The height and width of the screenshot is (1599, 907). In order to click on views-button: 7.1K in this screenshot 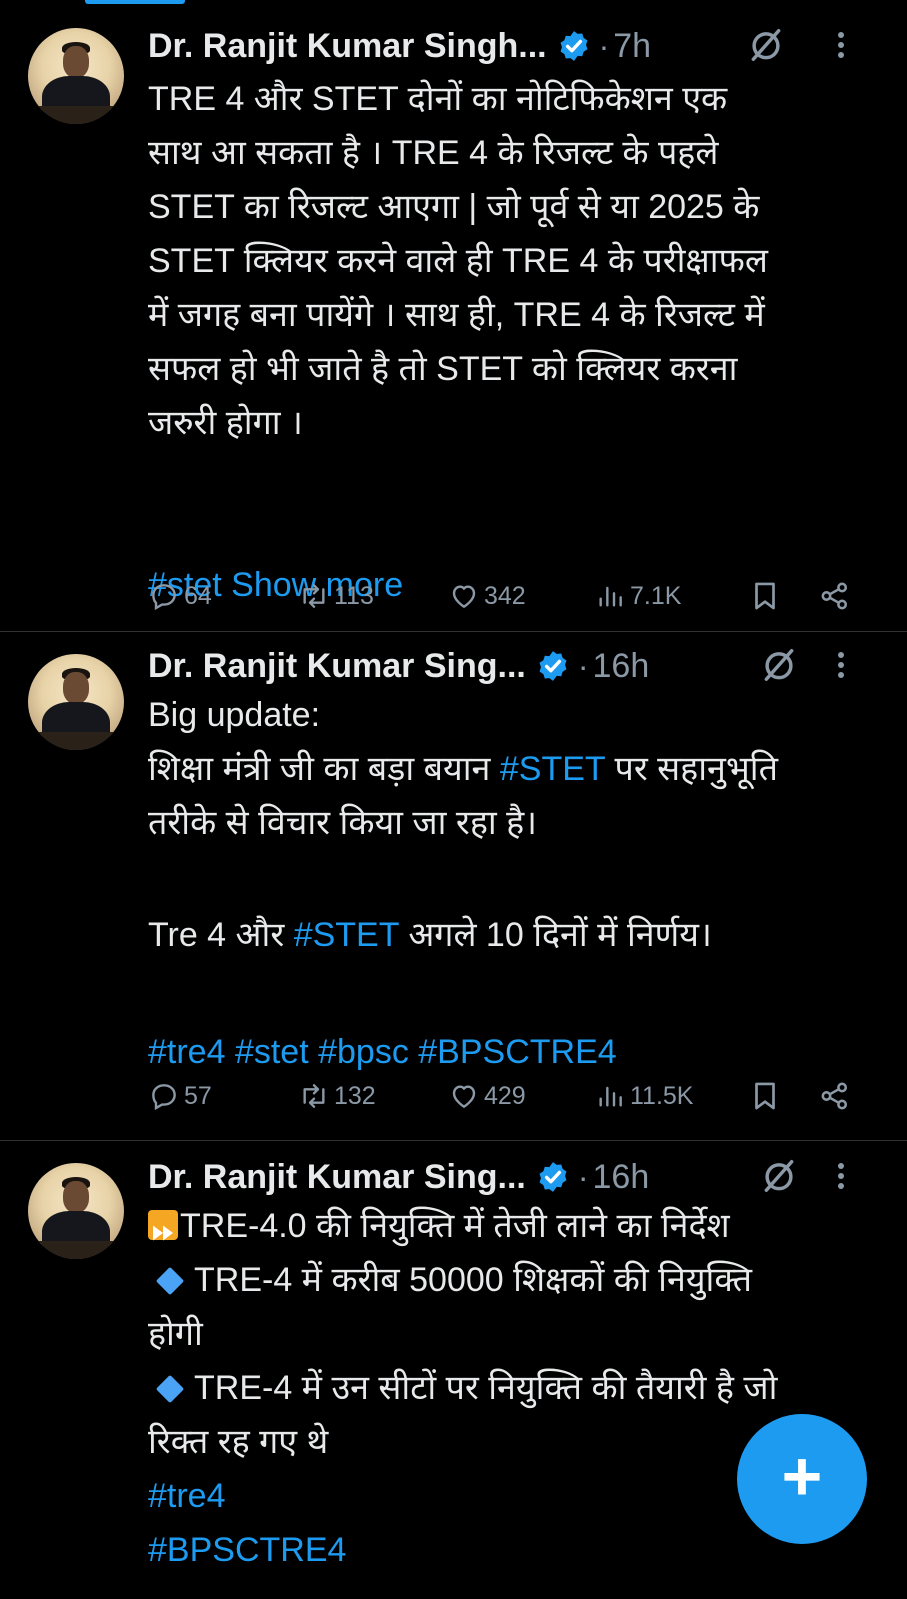, I will do `click(637, 596)`.